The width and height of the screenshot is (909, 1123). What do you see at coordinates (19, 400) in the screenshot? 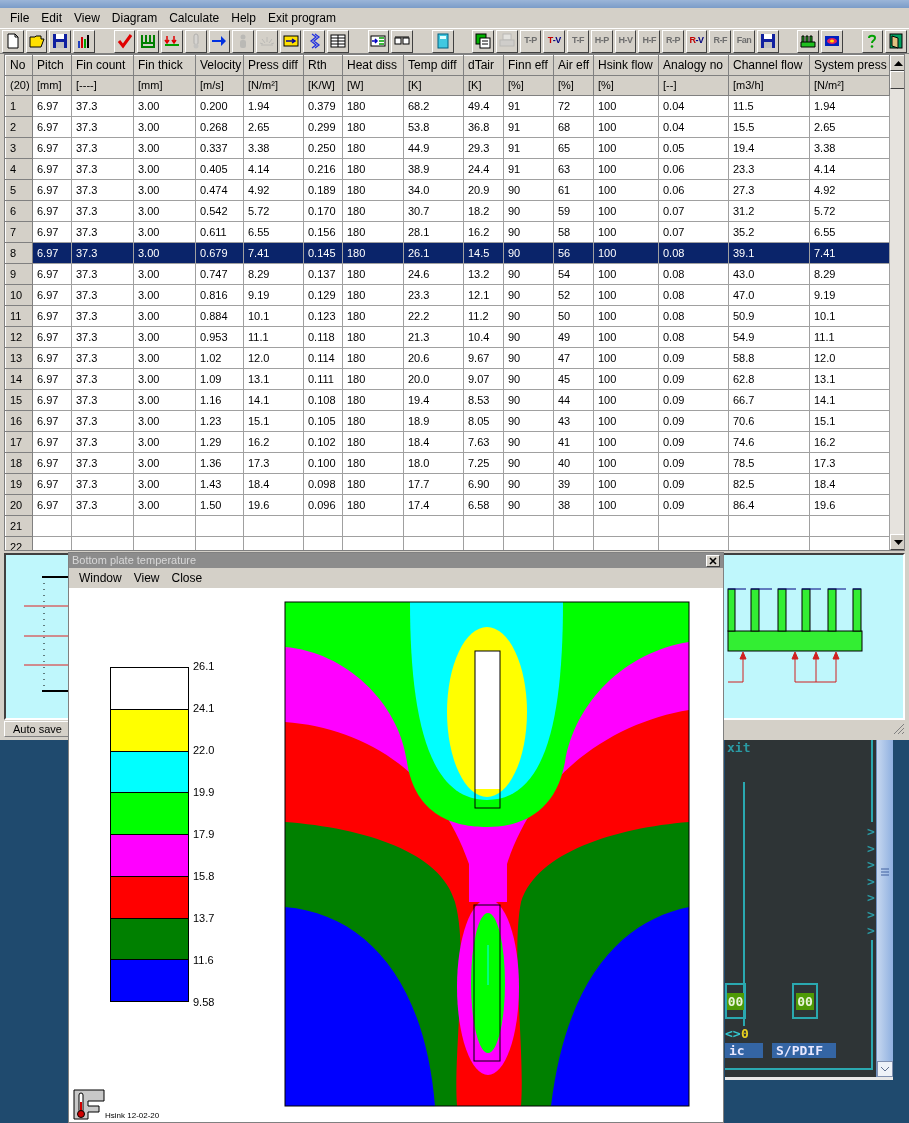
I see `row-number: 15` at bounding box center [19, 400].